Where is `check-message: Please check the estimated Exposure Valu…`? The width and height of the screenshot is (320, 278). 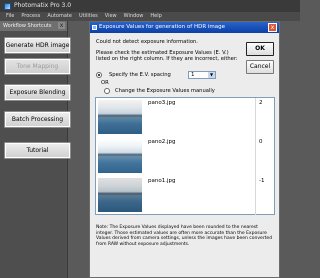 check-message: Please check the estimated Exposure Valu… is located at coordinates (167, 56).